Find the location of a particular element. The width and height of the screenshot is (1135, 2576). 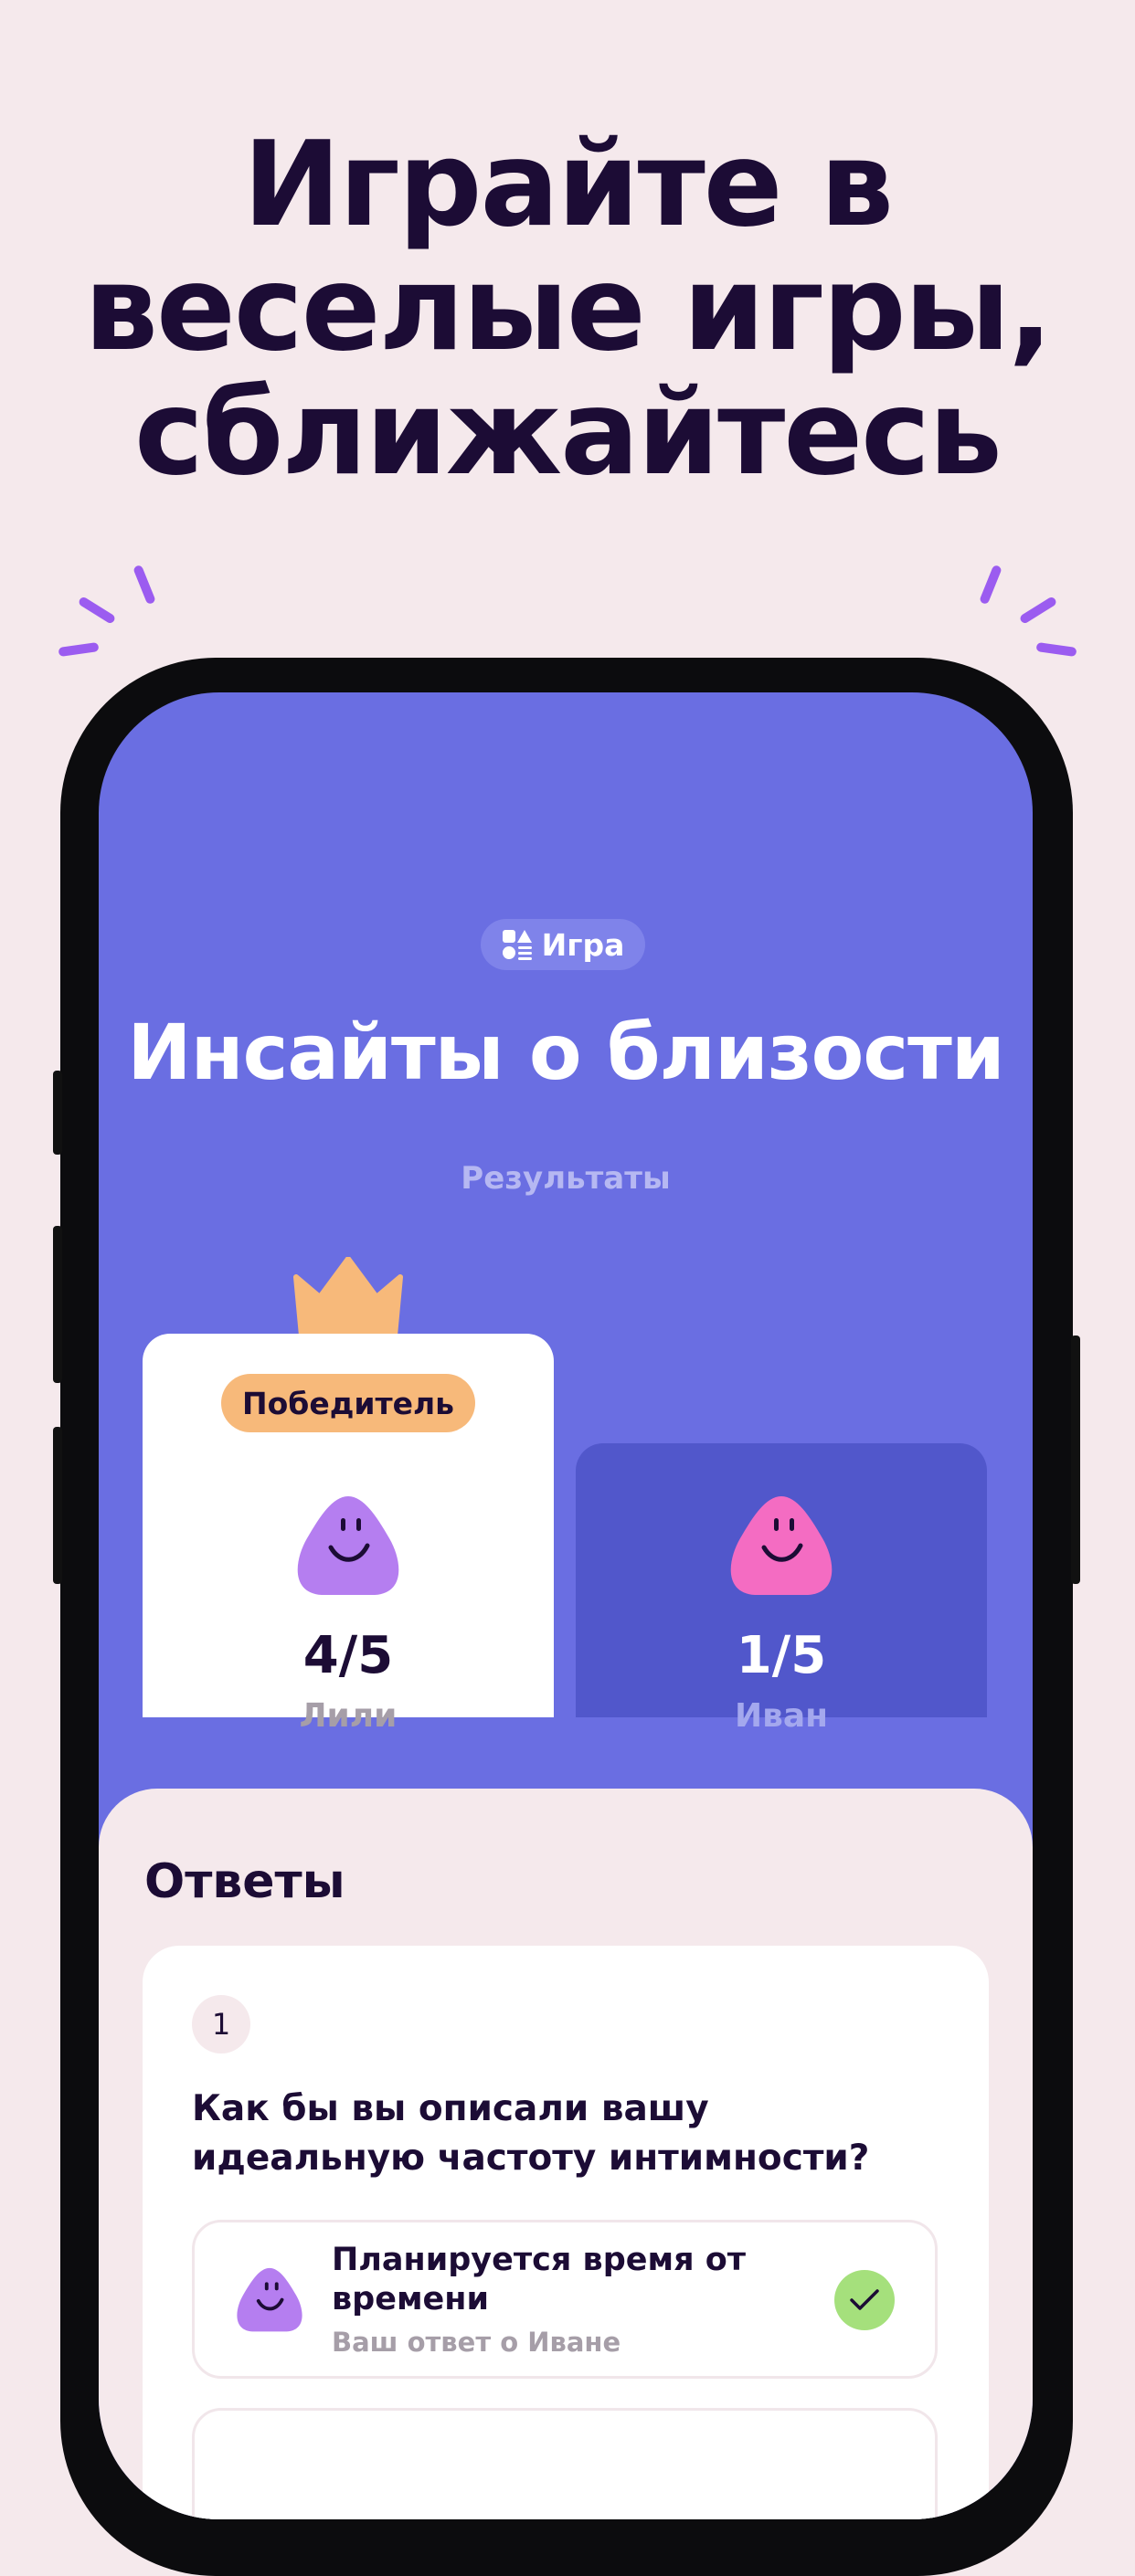

player-score: 1/5 is located at coordinates (781, 1655).